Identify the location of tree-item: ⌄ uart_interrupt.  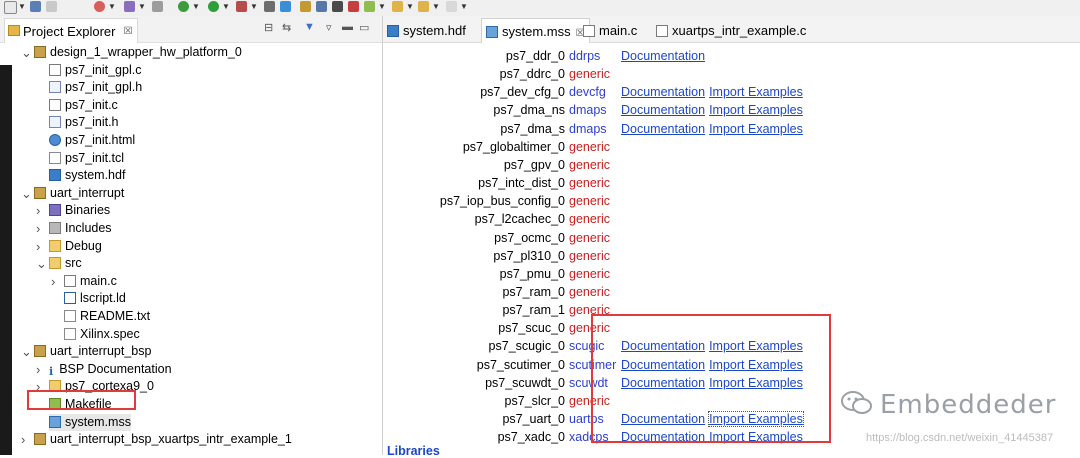
(72, 193).